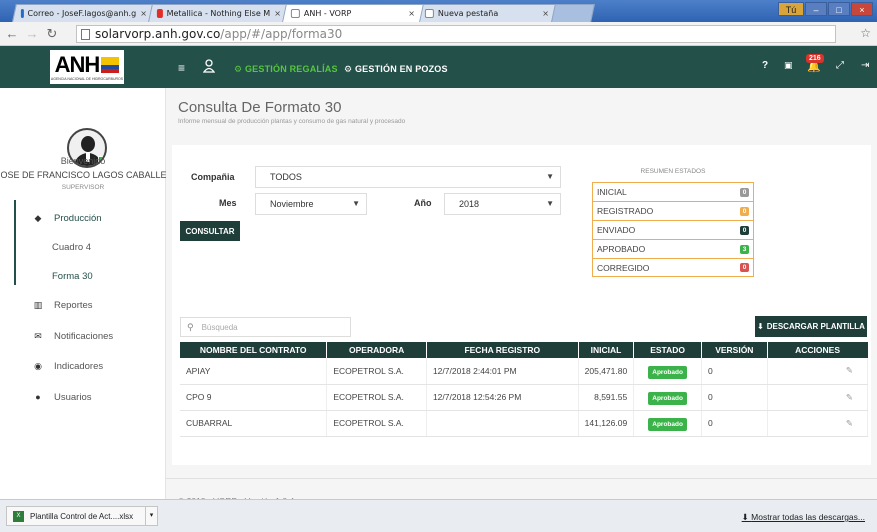 Image resolution: width=877 pixels, height=532 pixels. I want to click on download-item: X Plantilla Control de Act....xlsx ▾, so click(82, 516).